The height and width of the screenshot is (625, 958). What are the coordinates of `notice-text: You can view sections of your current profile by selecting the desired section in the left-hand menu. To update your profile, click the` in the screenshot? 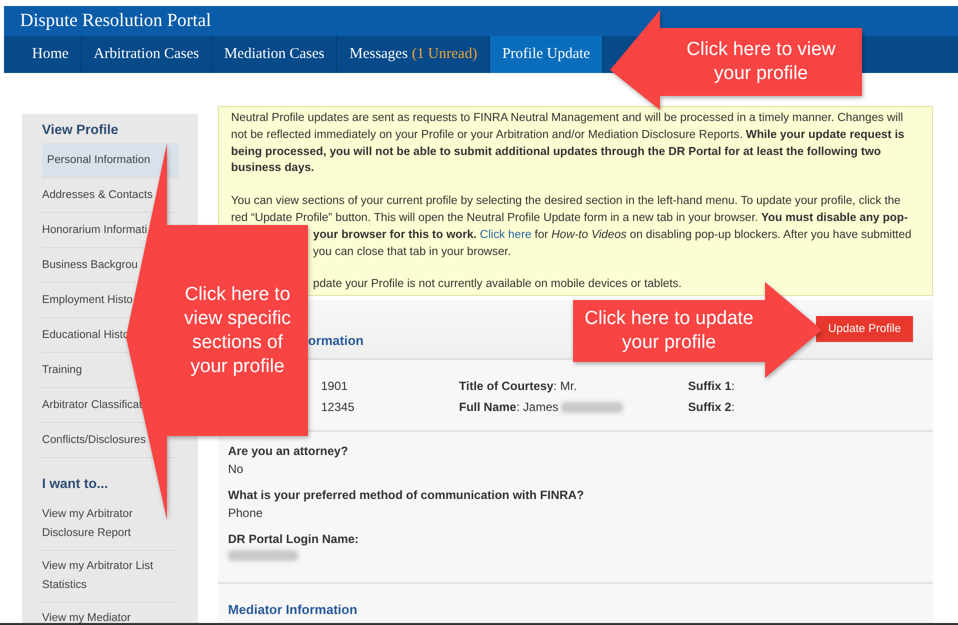 It's located at (566, 201).